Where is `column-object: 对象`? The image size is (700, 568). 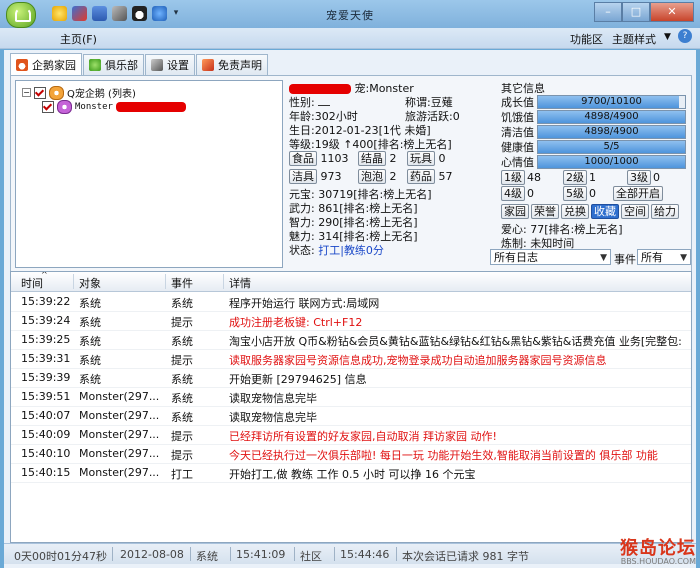 column-object: 对象 is located at coordinates (90, 283).